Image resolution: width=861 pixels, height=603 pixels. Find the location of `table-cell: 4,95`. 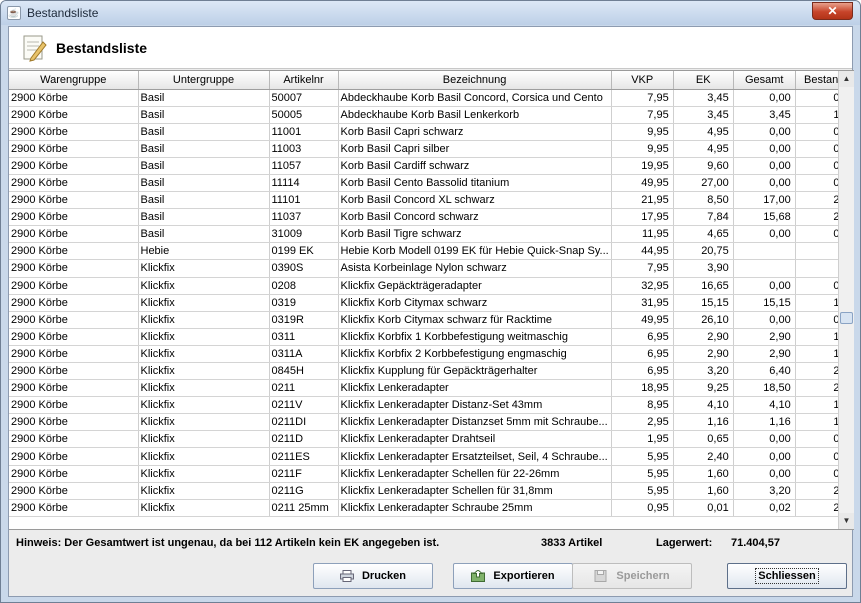

table-cell: 4,95 is located at coordinates (703, 132).